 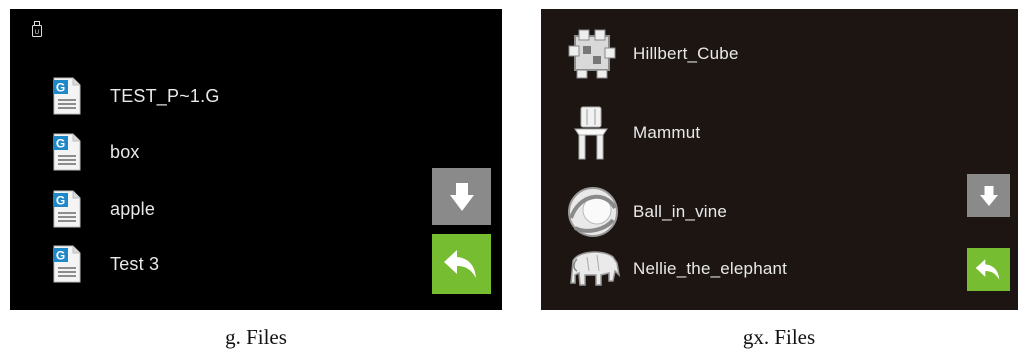 I want to click on file-name: Hillbert_Cube, so click(x=686, y=53).